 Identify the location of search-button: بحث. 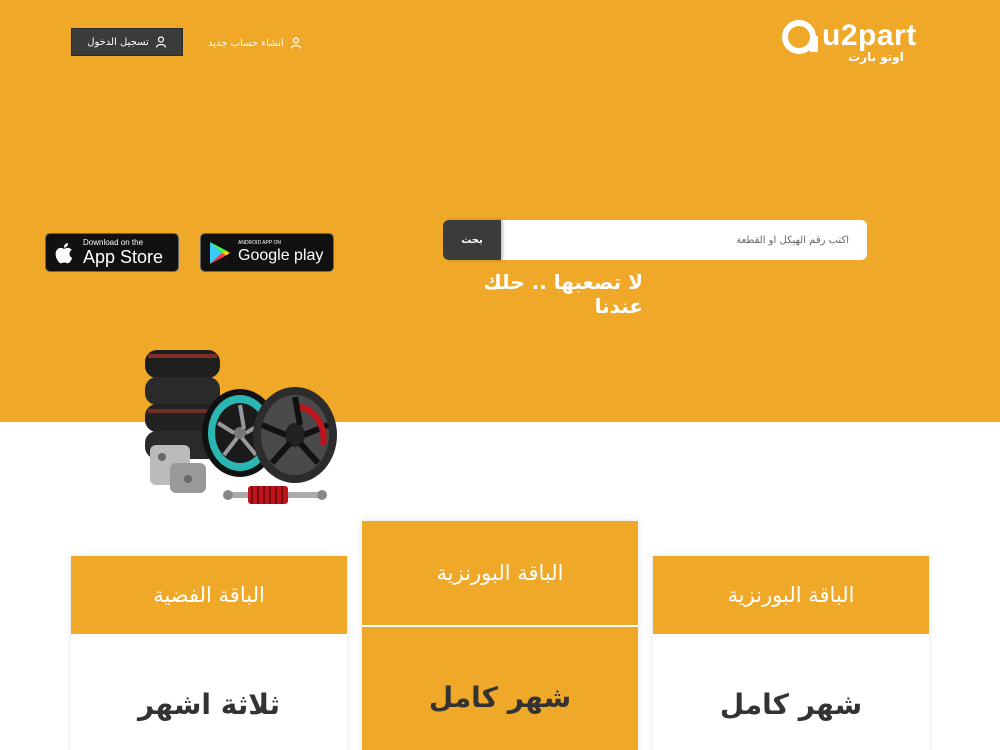
(472, 240).